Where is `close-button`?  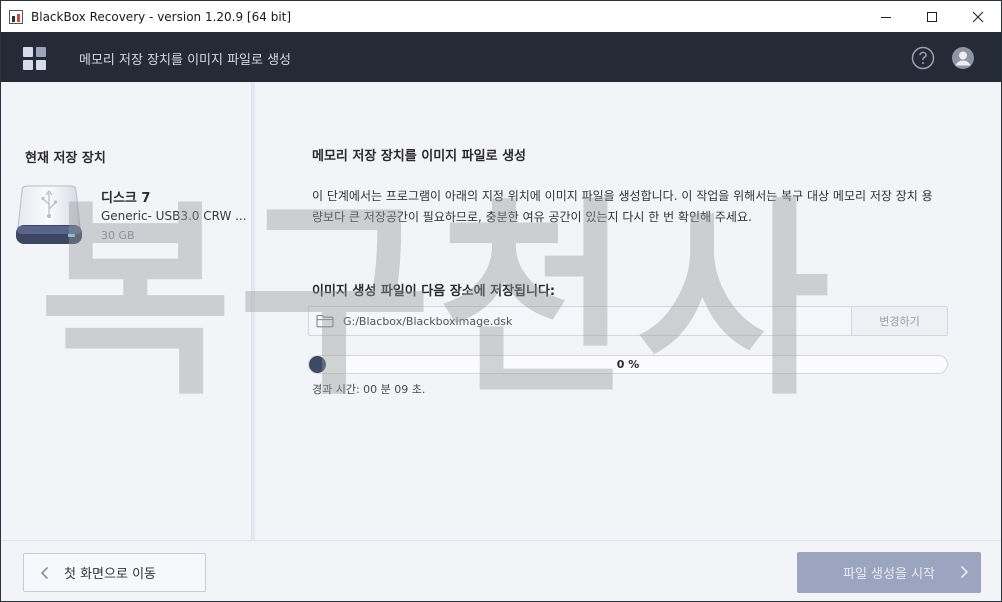 close-button is located at coordinates (978, 16).